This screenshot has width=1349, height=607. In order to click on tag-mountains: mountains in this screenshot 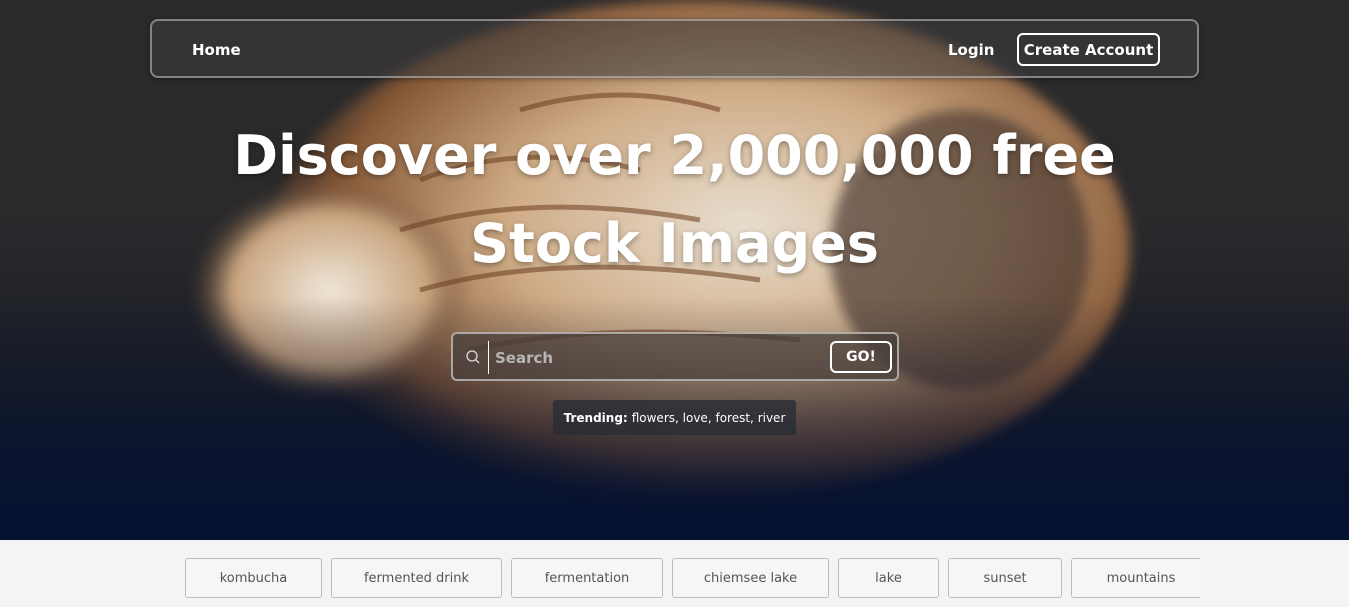, I will do `click(1135, 578)`.